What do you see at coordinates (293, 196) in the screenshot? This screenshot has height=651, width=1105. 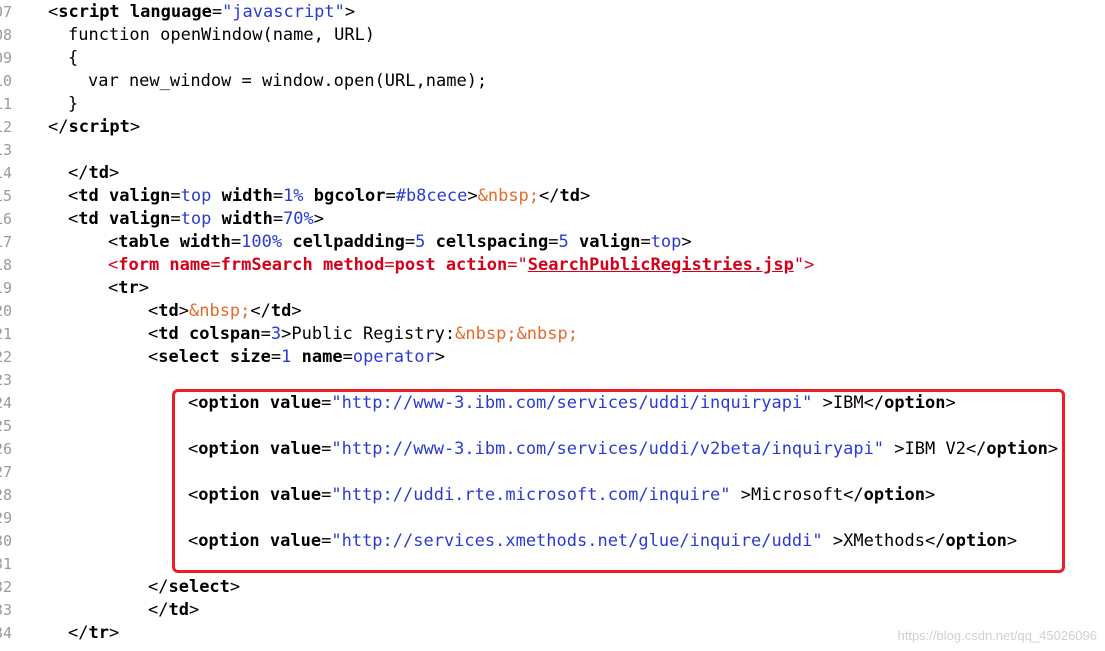 I see `code-token: 1%` at bounding box center [293, 196].